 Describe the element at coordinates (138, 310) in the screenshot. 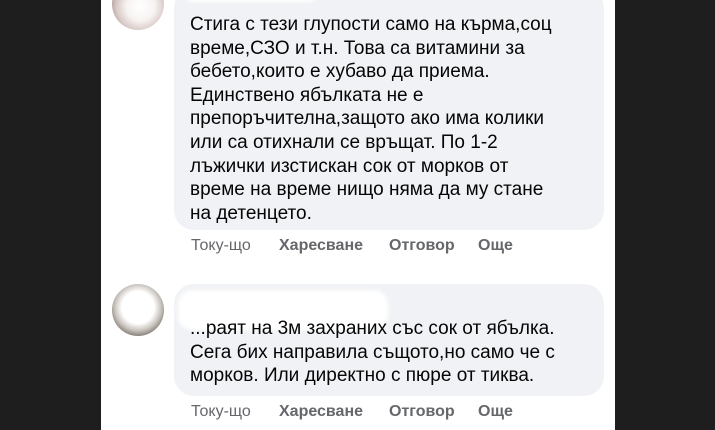

I see `avatar` at that location.